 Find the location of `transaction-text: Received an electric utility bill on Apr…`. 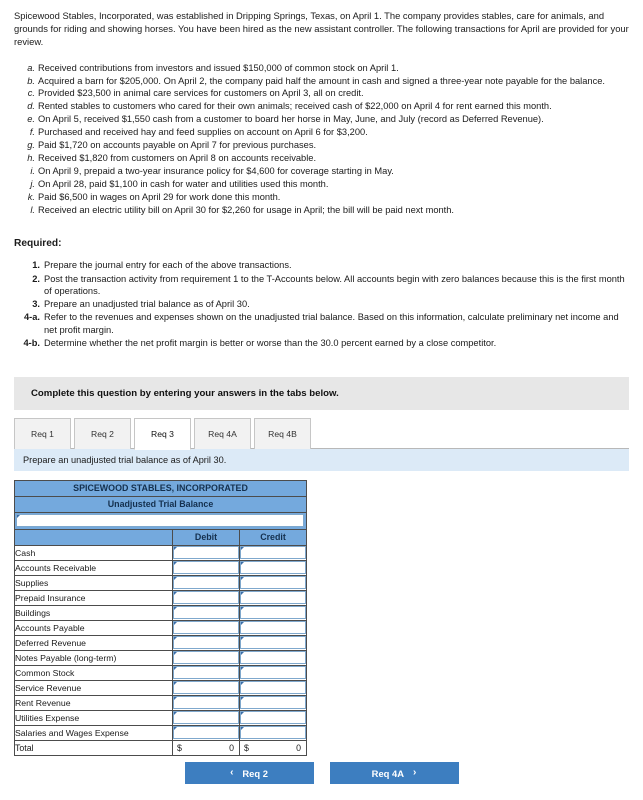

transaction-text: Received an electric utility bill on Apr… is located at coordinates (246, 209).